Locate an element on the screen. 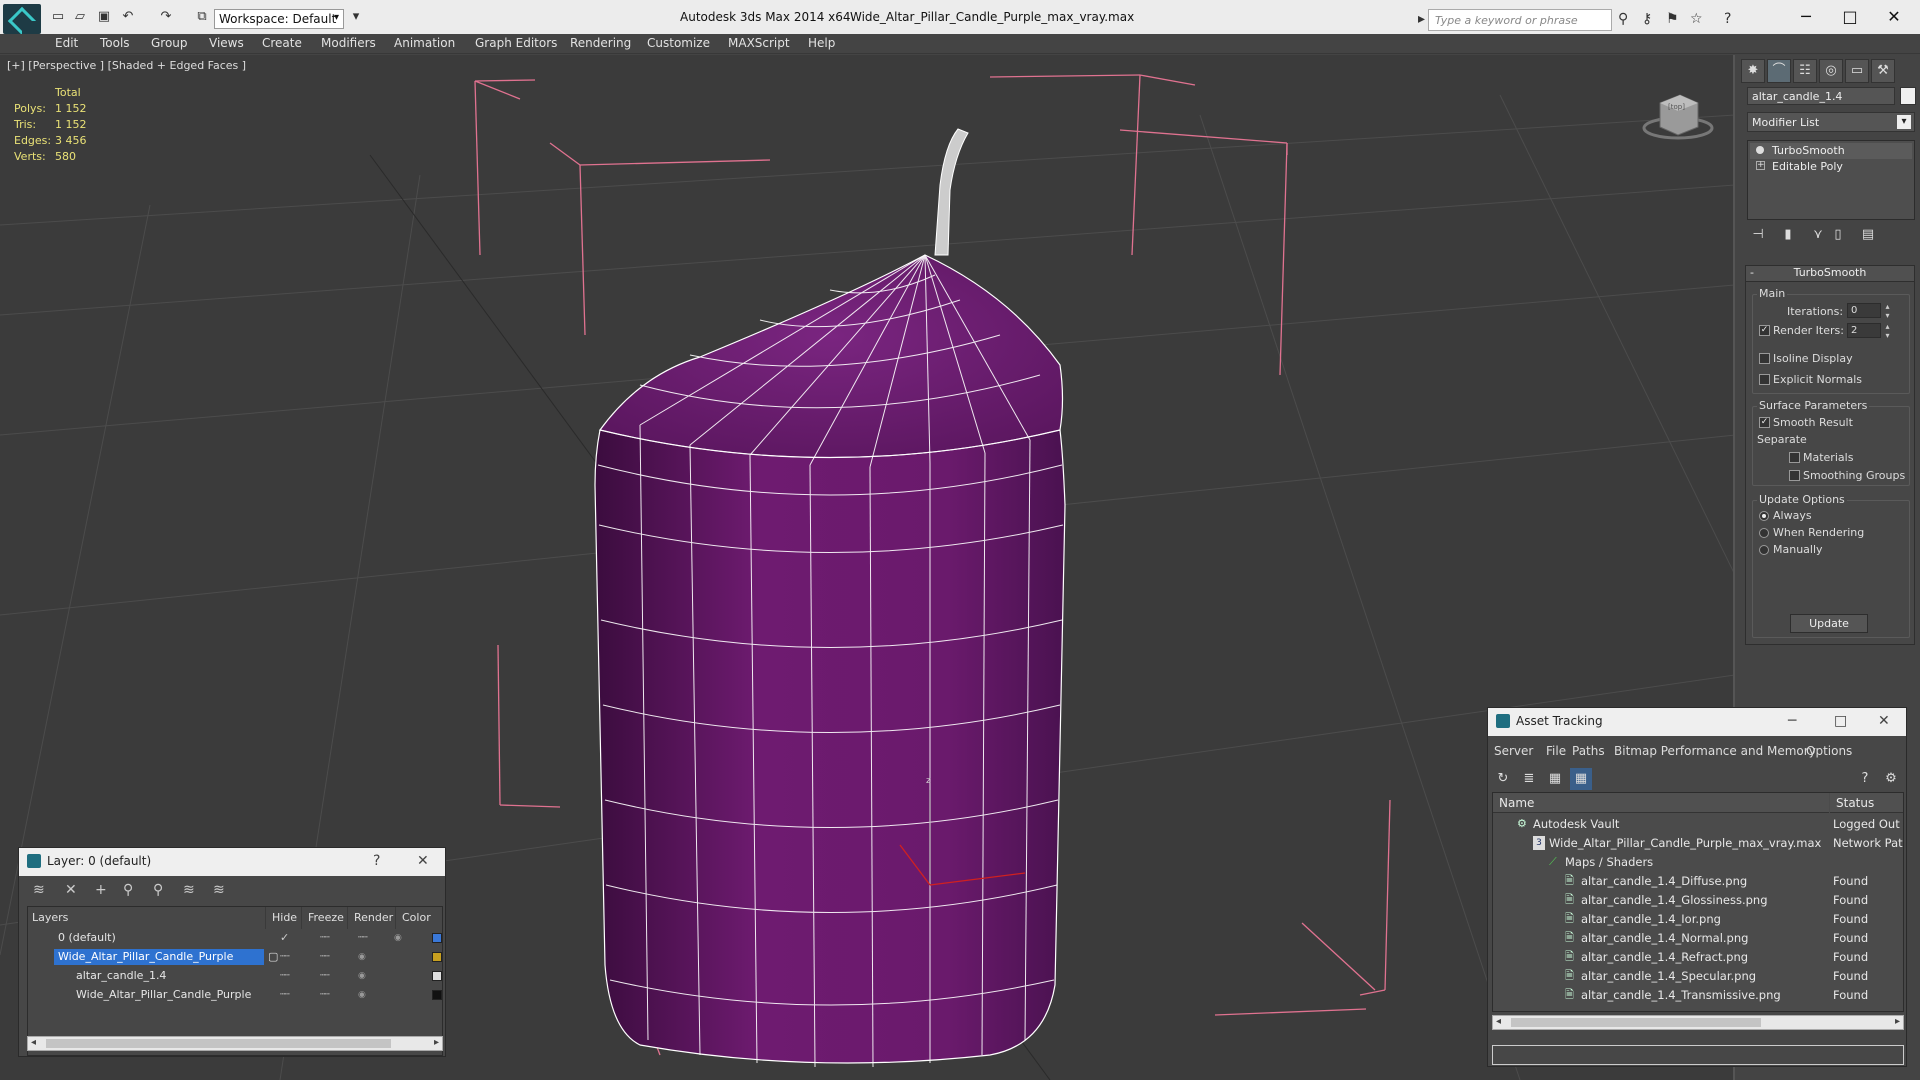 This screenshot has height=1080, width=1920. customize-toolbar-icon: ▾ is located at coordinates (356, 17).